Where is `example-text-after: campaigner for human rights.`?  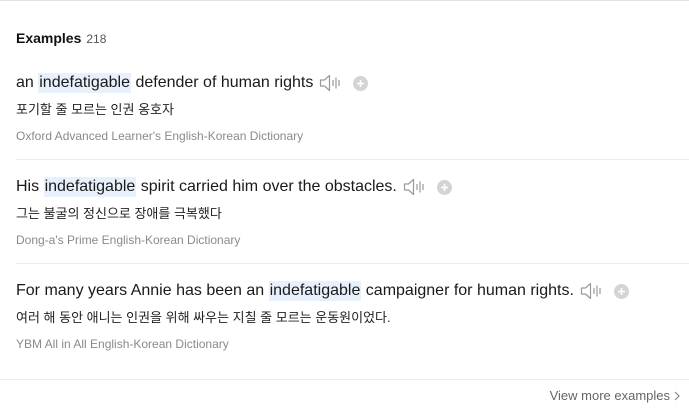
example-text-after: campaigner for human rights. is located at coordinates (467, 290).